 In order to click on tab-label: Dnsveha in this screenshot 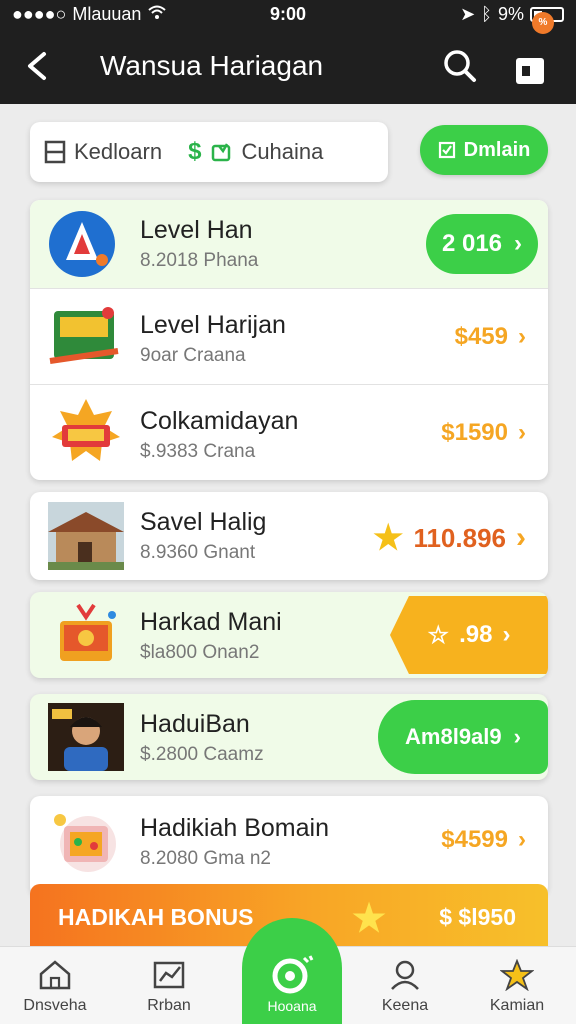, I will do `click(55, 1005)`.